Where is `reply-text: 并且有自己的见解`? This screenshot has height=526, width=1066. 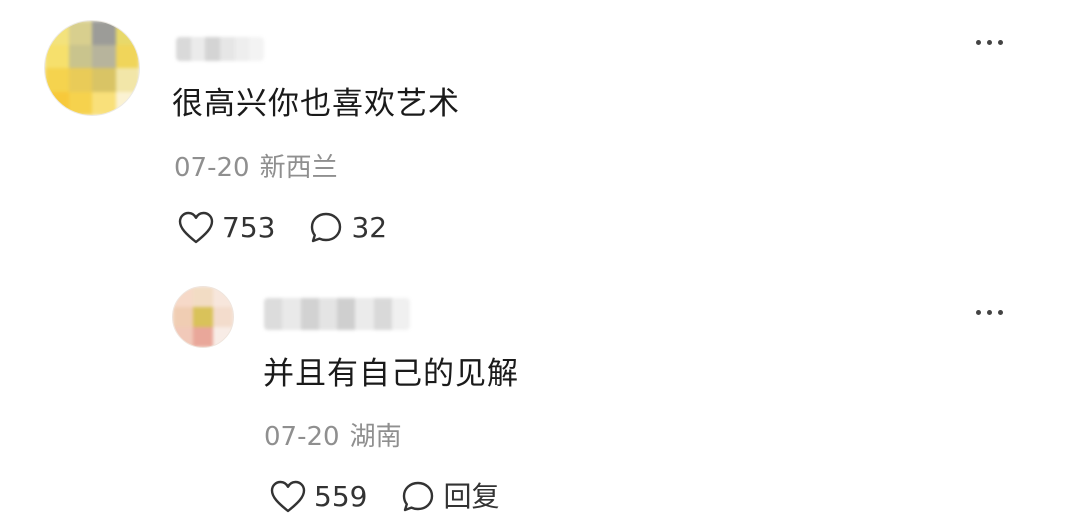 reply-text: 并且有自己的见解 is located at coordinates (391, 374).